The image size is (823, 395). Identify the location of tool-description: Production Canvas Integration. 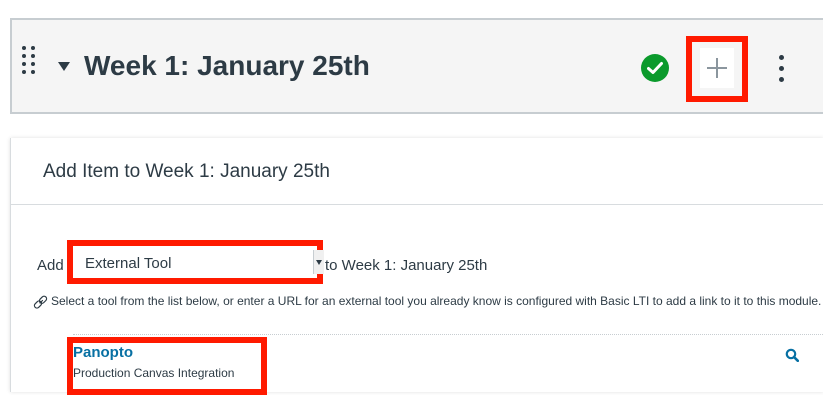
(154, 373).